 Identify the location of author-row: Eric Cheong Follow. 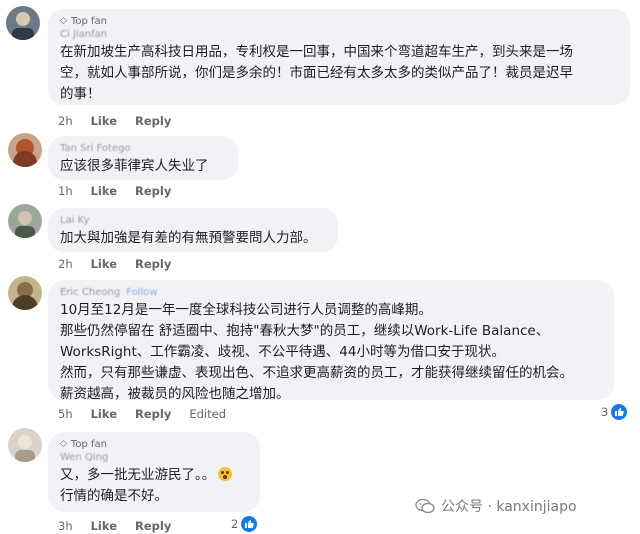
(331, 293).